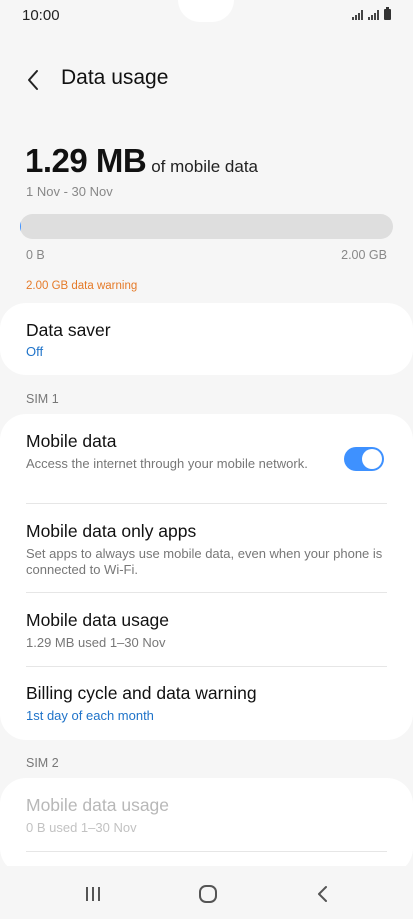 This screenshot has height=919, width=413. Describe the element at coordinates (206, 630) in the screenshot. I see `mobile-data-usage-row: Mobile data usage 1.29 MB used 1–30 Nov` at that location.